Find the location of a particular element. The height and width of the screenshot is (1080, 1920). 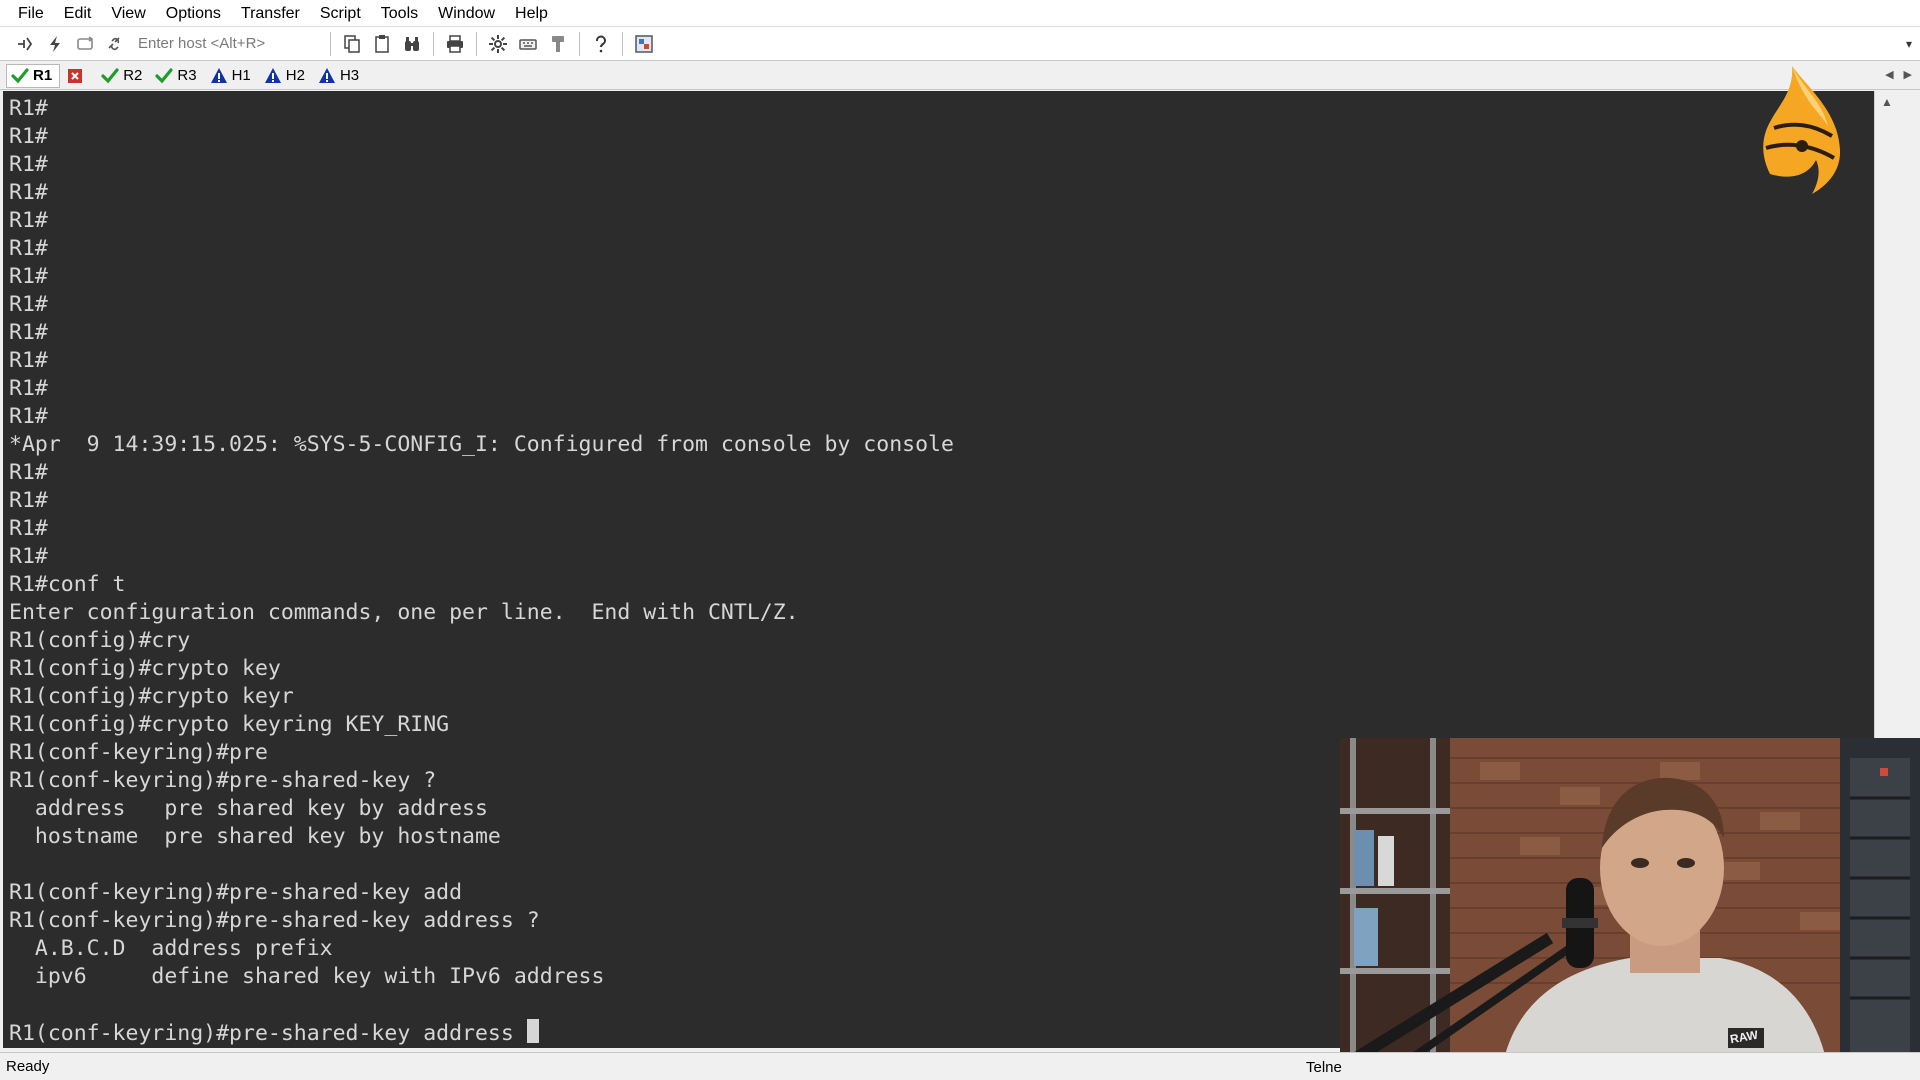

host-input is located at coordinates (228, 43).